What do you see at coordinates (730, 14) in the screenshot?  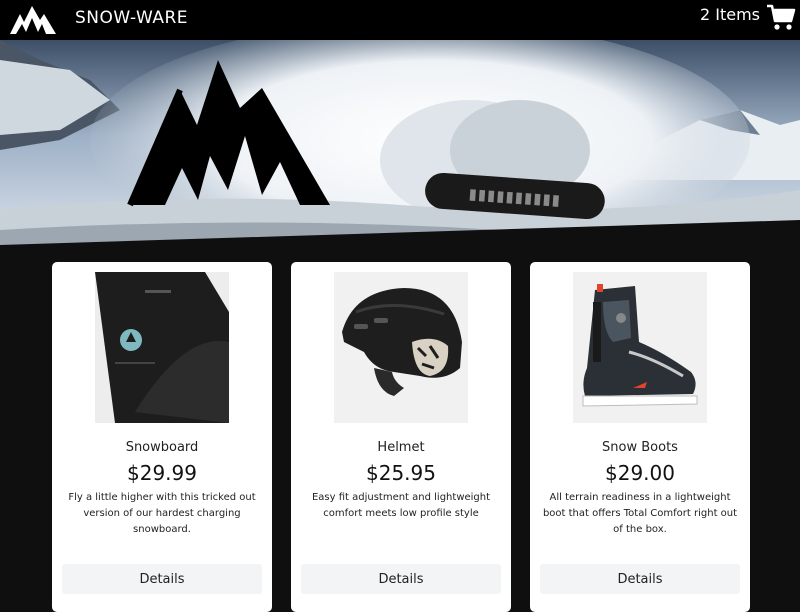 I see `cart-item-count: 2 Items` at bounding box center [730, 14].